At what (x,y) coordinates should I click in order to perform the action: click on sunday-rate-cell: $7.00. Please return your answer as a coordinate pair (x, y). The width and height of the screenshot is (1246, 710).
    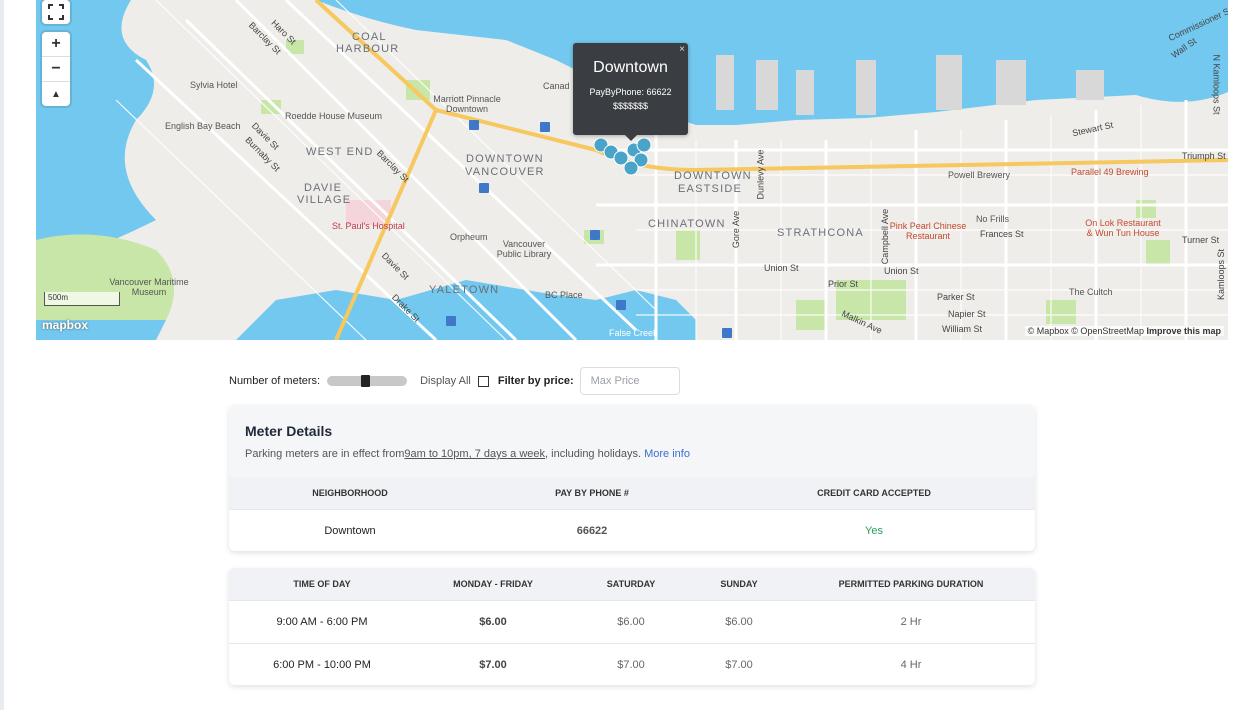
    Looking at the image, I should click on (739, 665).